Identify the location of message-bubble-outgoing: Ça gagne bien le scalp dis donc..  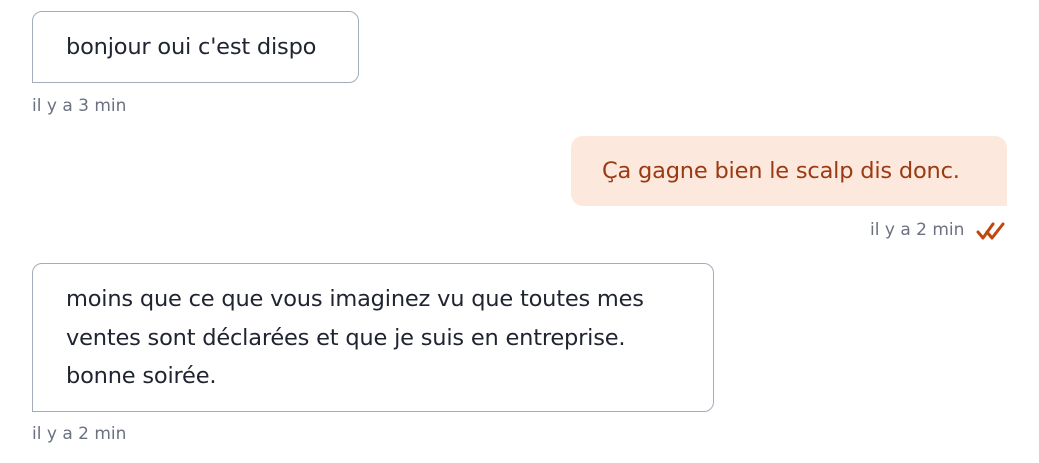
(789, 171).